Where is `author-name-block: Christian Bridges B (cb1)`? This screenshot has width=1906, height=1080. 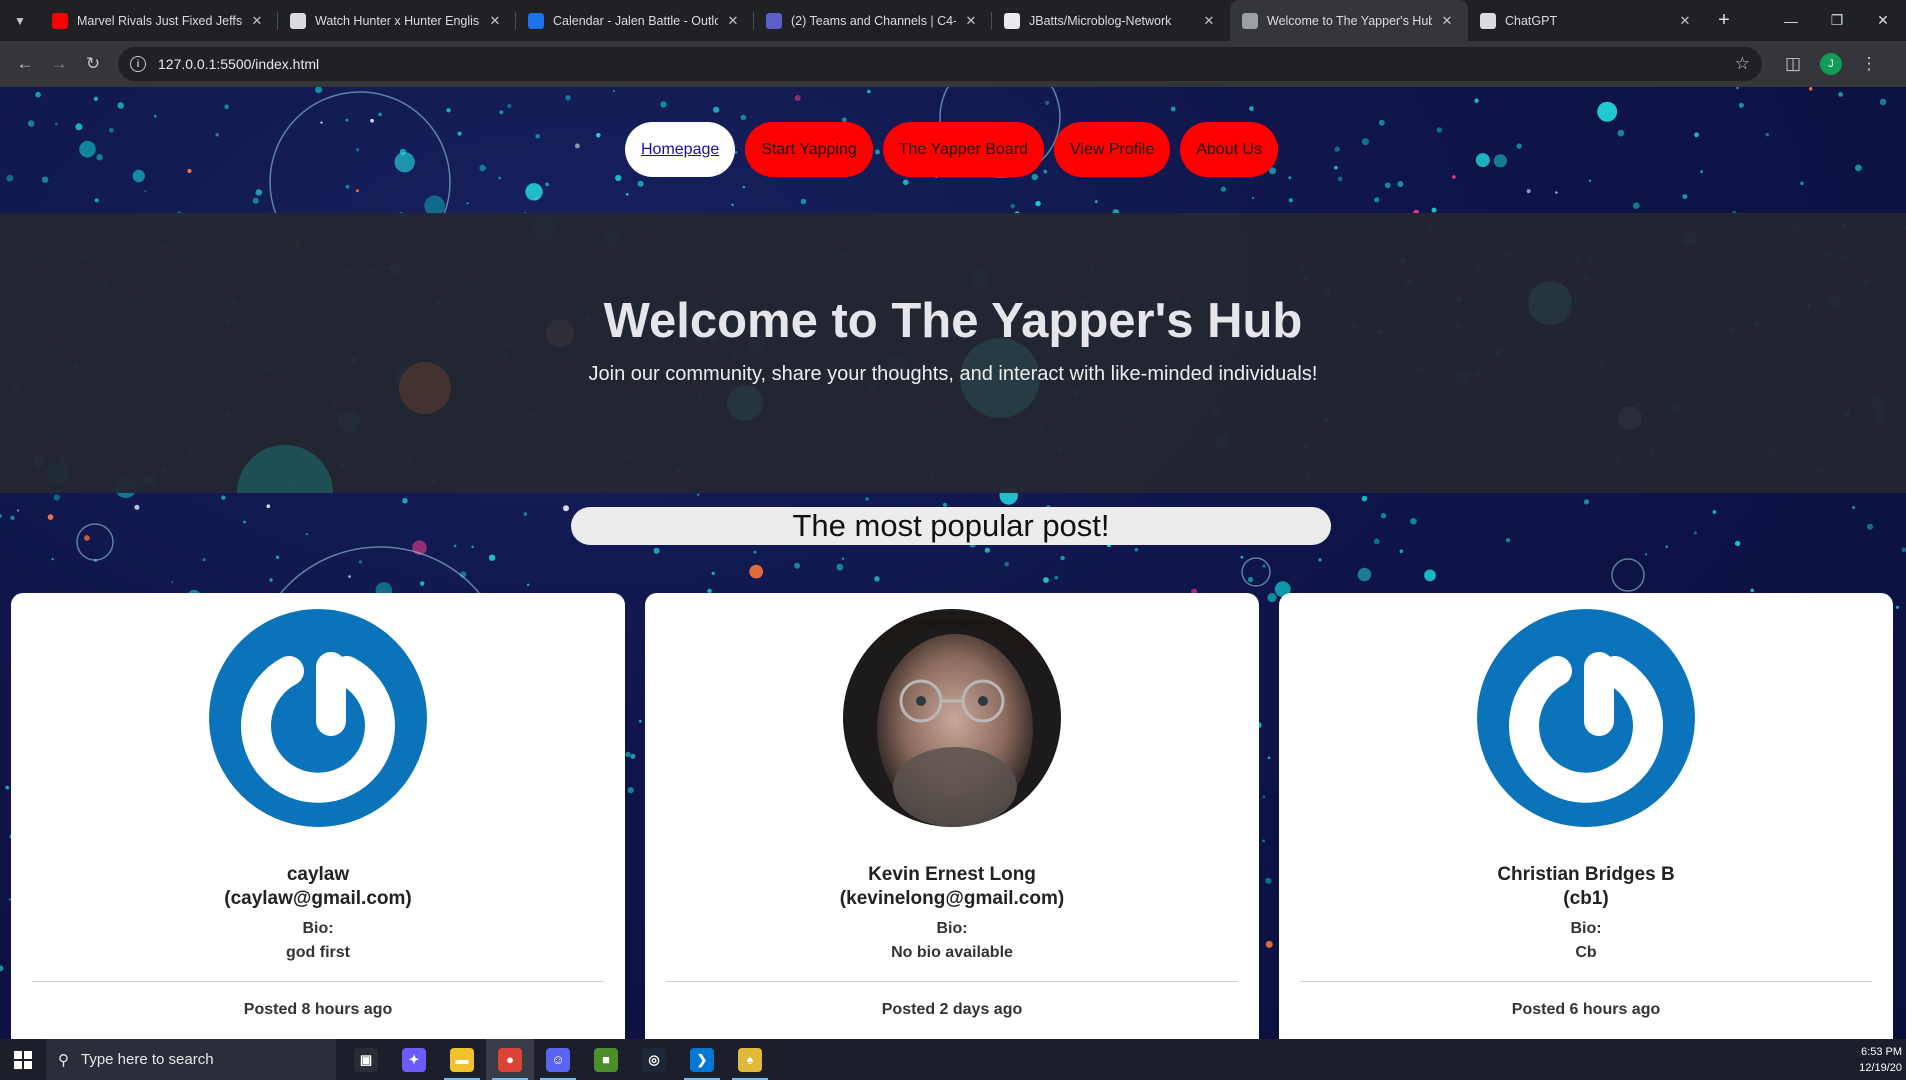 author-name-block: Christian Bridges B (cb1) is located at coordinates (1586, 887).